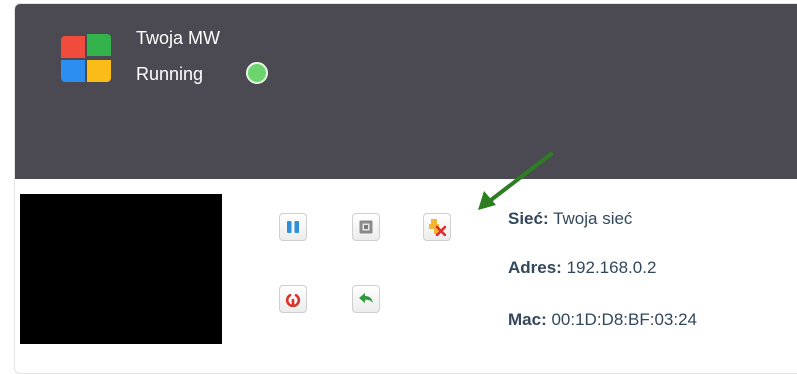  I want to click on vm-screen-preview, so click(121, 269).